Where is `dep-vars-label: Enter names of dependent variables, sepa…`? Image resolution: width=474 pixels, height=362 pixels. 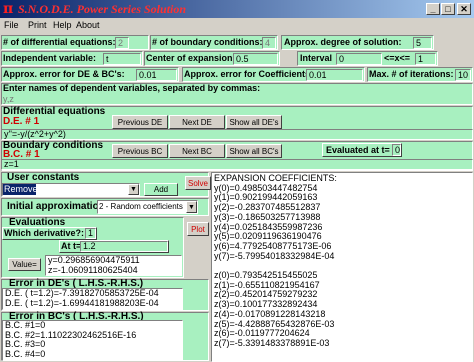 dep-vars-label: Enter names of dependent variables, sepa… is located at coordinates (132, 88).